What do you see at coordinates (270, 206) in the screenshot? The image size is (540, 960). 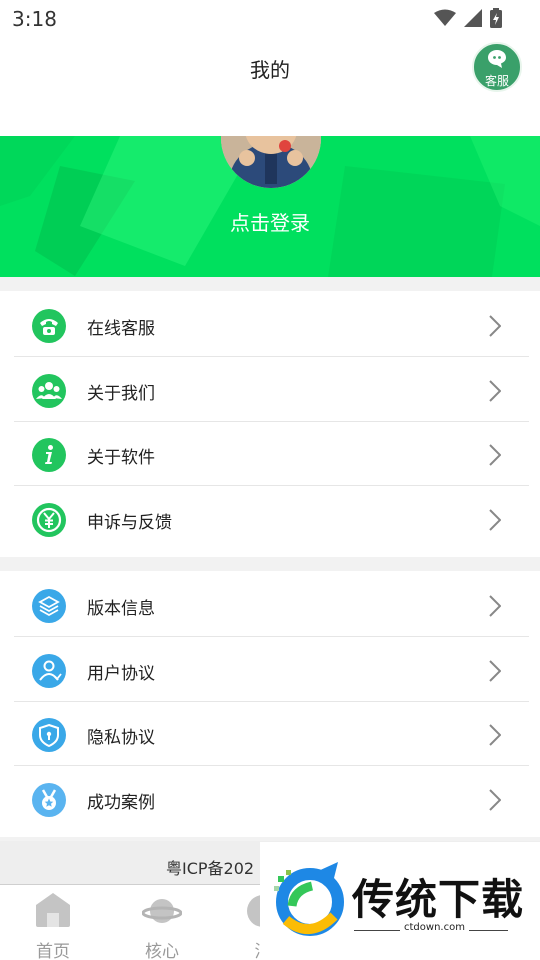 I see `profile-banner: 点击登录` at bounding box center [270, 206].